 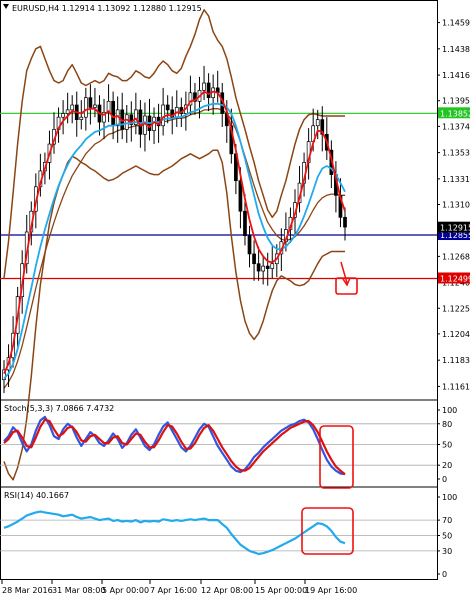 What do you see at coordinates (59, 408) in the screenshot?
I see `stochastic-title: Stoch(5,3,3) 7.0866 7.4732` at bounding box center [59, 408].